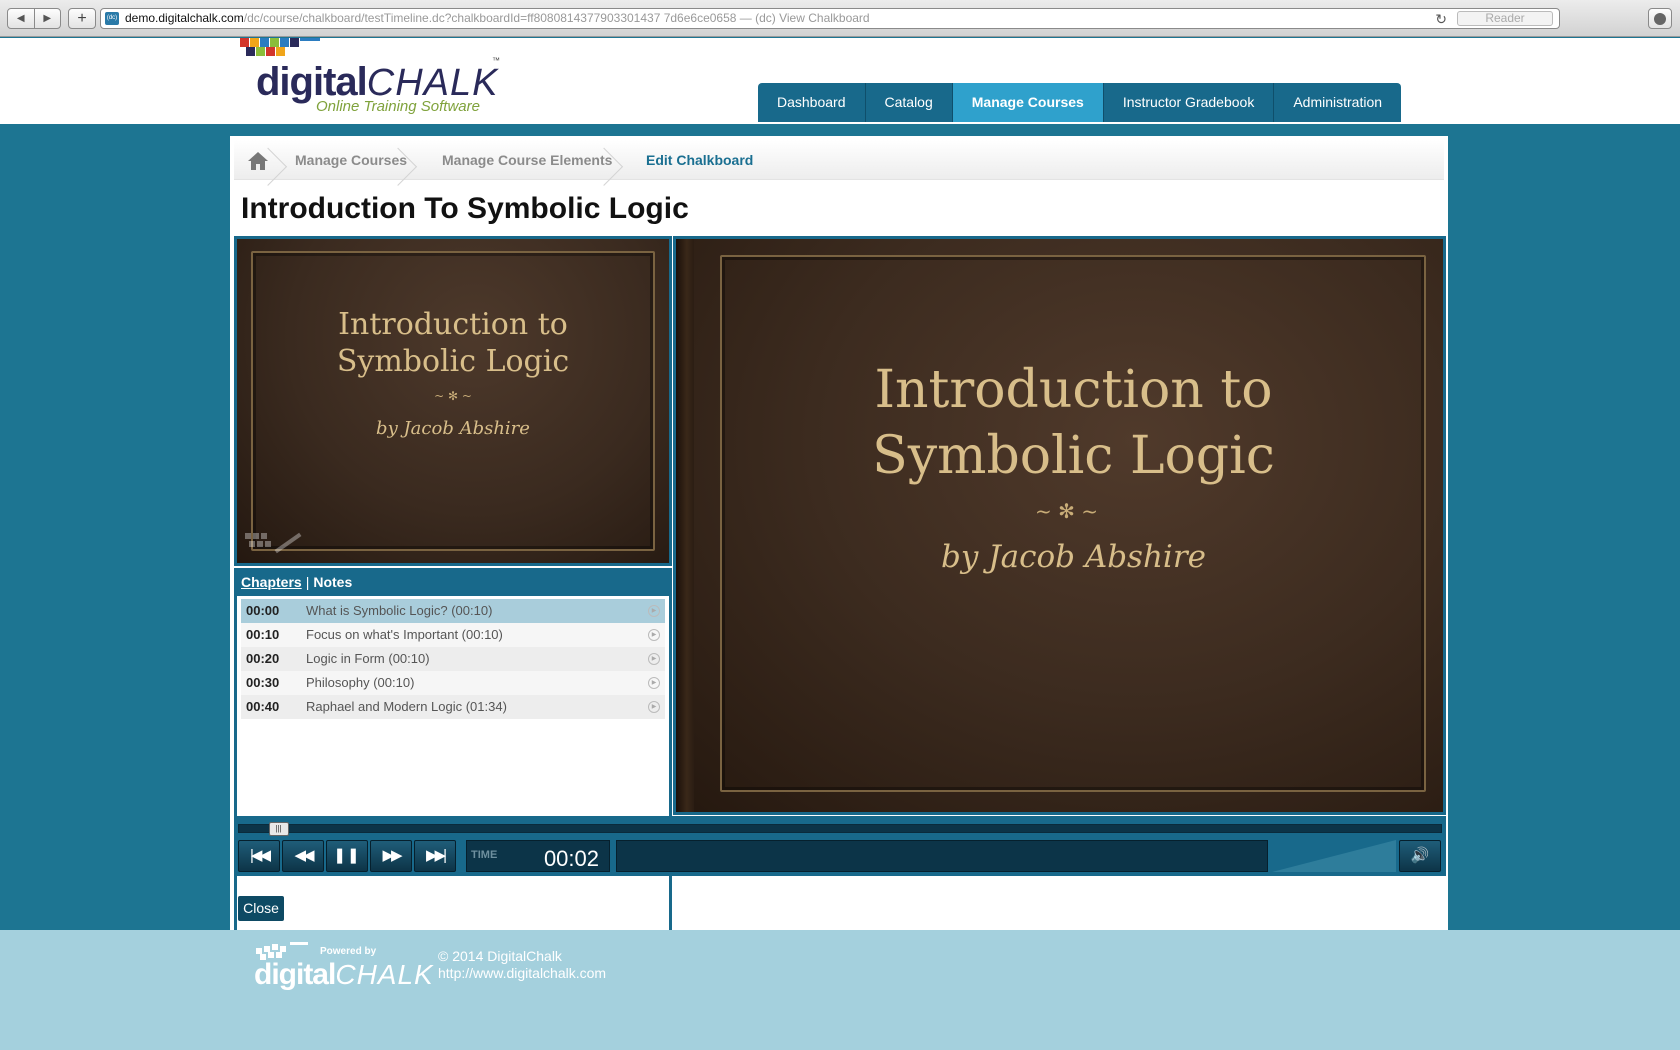  What do you see at coordinates (465, 208) in the screenshot?
I see `page-title: Introduction To Symbolic Logic` at bounding box center [465, 208].